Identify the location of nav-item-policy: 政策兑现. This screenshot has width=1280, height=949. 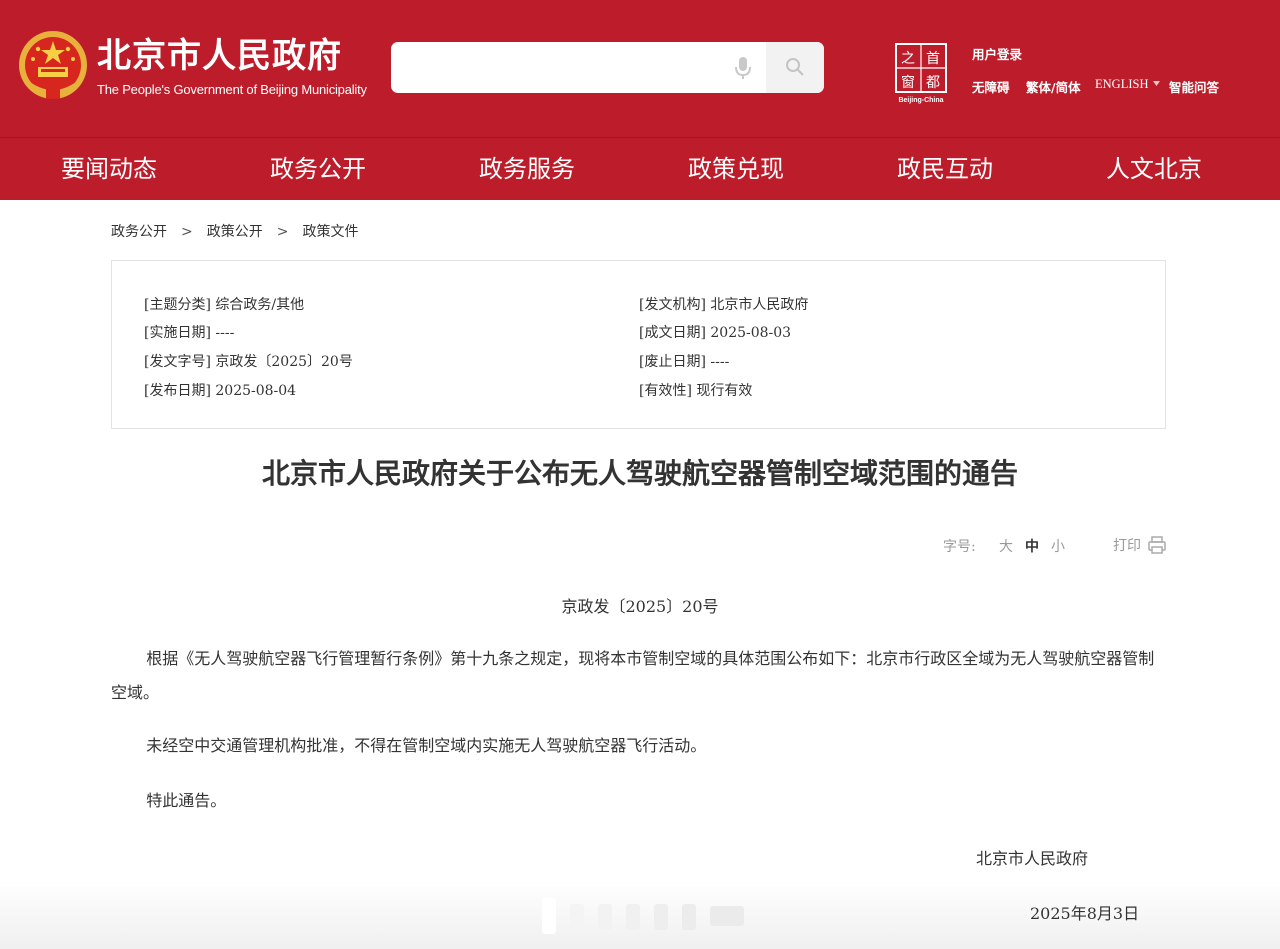
(736, 169).